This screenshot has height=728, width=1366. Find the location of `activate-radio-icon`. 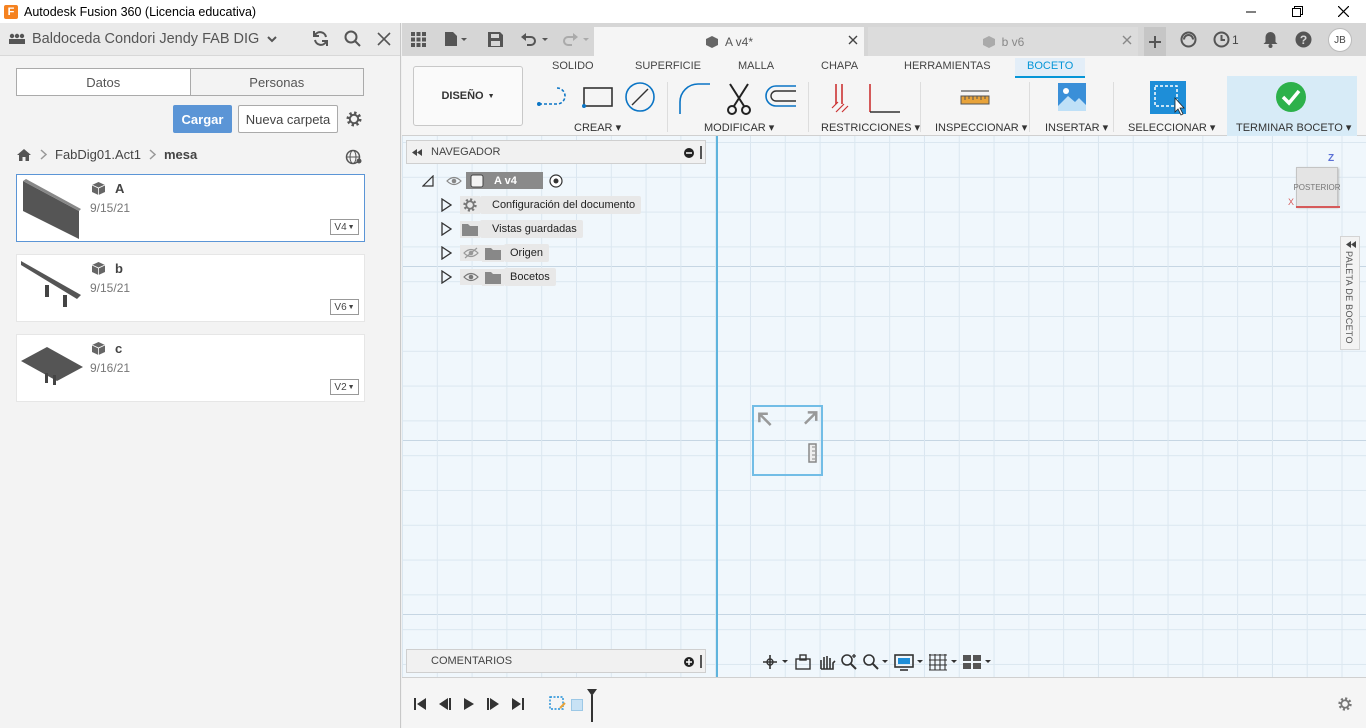

activate-radio-icon is located at coordinates (556, 180).